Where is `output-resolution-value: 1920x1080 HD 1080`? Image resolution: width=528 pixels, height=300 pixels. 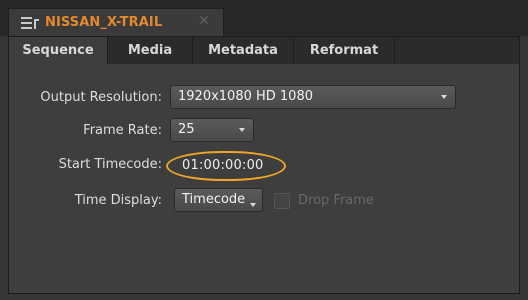 output-resolution-value: 1920x1080 HD 1080 is located at coordinates (245, 96).